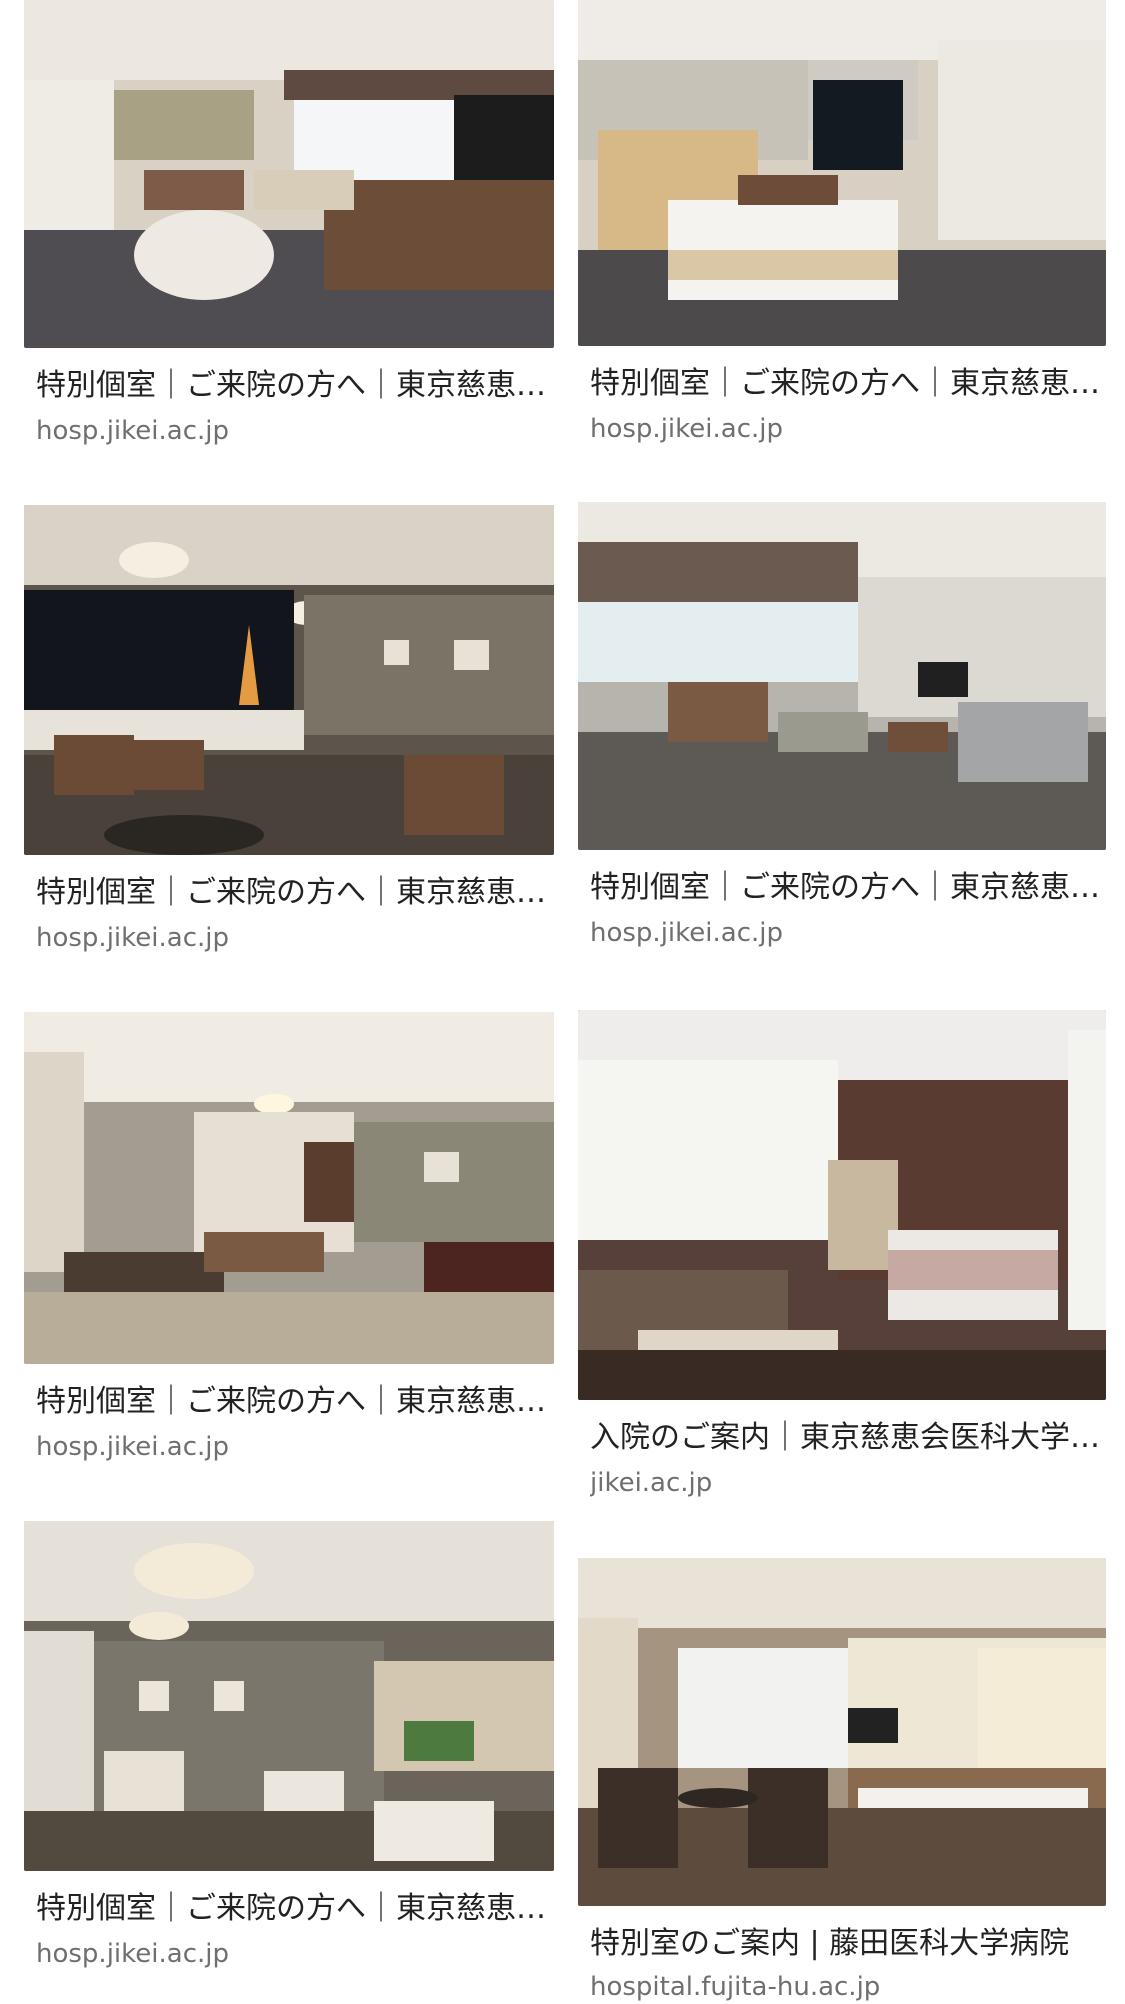  I want to click on result-title: 入院のご案内｜東京慈恵会医科大学附属病院, so click(846, 1438).